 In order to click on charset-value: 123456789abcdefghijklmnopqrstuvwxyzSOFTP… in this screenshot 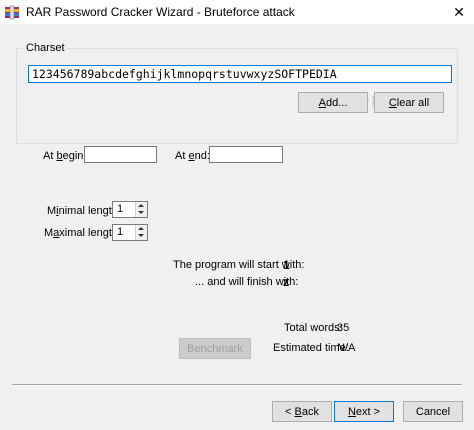, I will do `click(184, 74)`.